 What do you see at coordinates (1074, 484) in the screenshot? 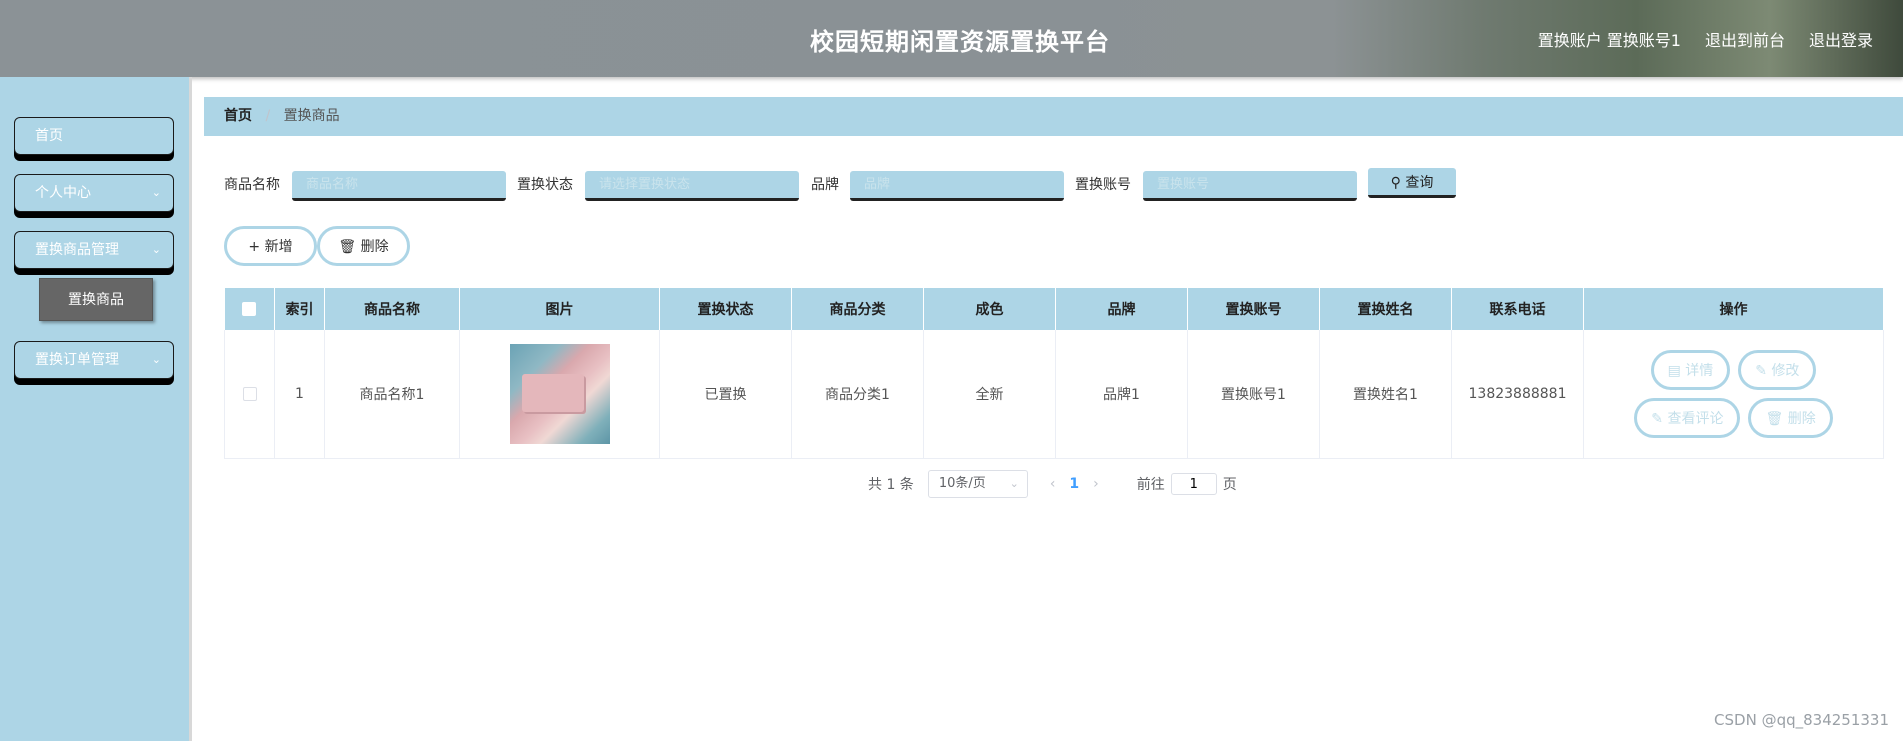
I see `page-number-1: 1` at bounding box center [1074, 484].